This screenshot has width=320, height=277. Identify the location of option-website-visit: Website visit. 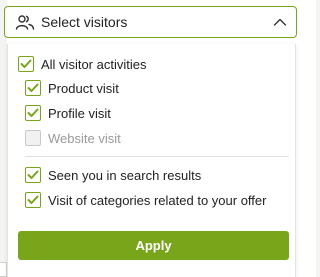
(73, 138).